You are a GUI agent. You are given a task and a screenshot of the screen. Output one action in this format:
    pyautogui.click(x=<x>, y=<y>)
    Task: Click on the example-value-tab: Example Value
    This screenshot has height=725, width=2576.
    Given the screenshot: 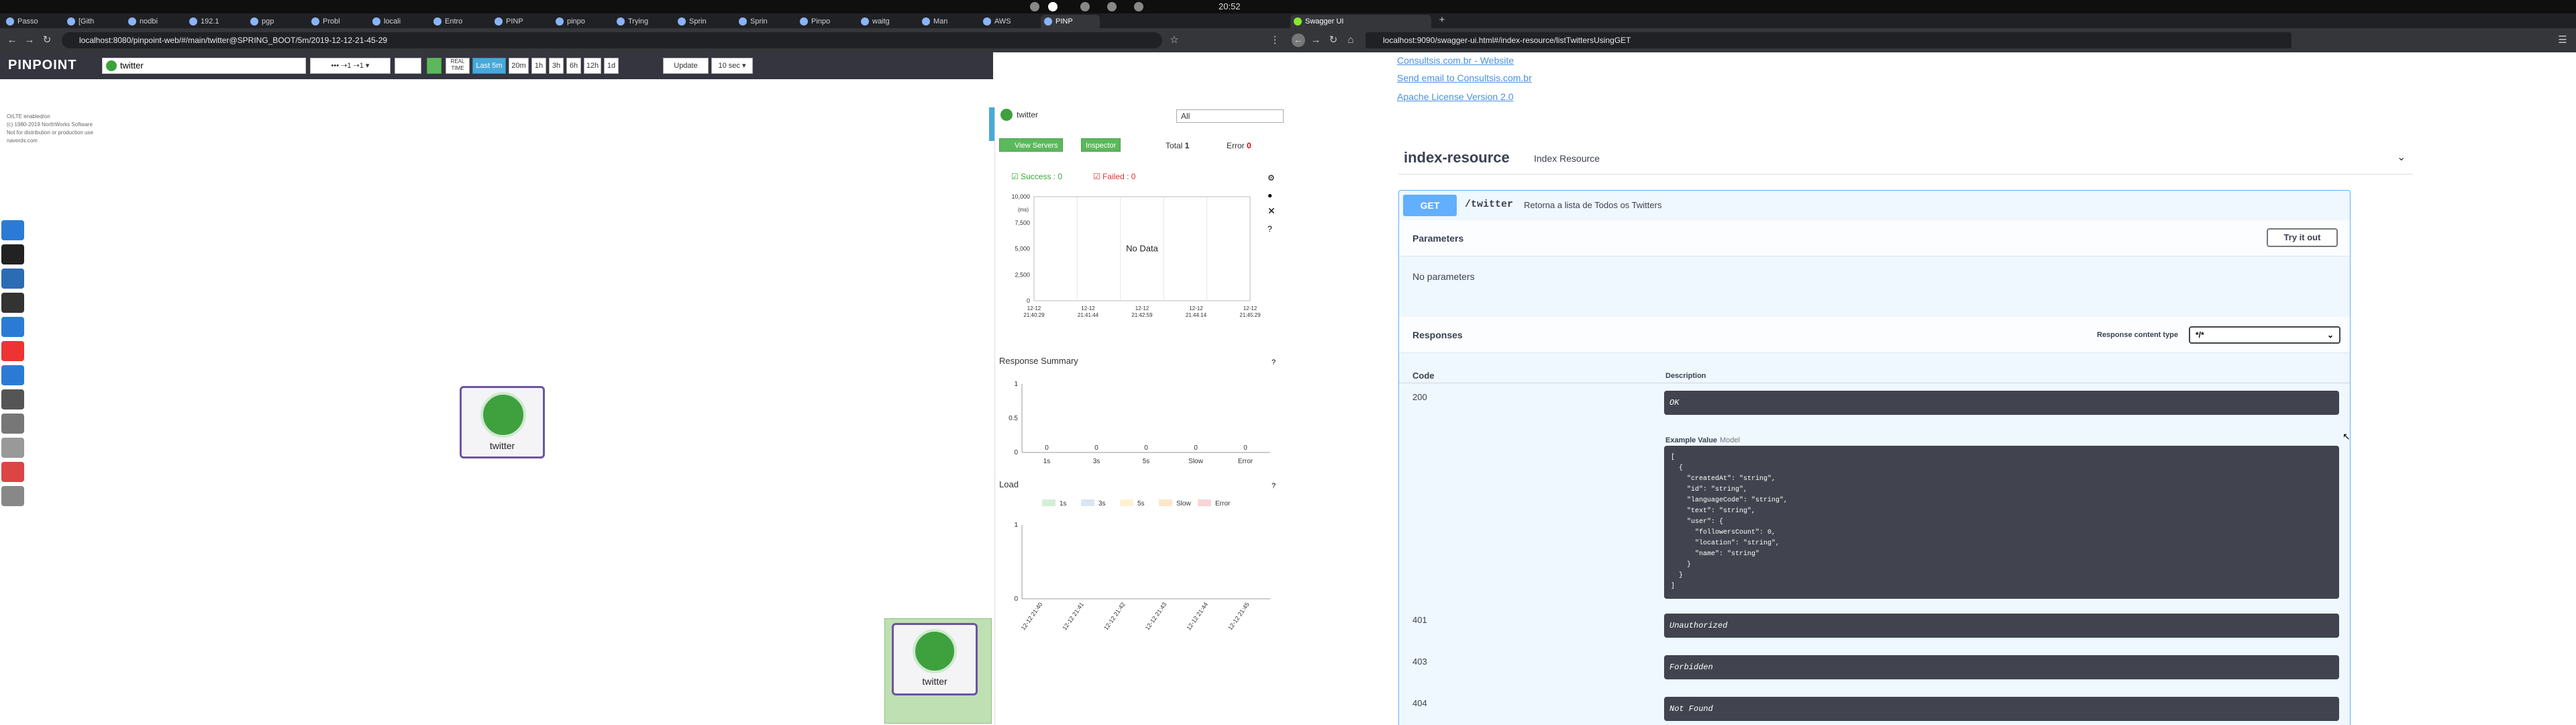 What is the action you would take?
    pyautogui.click(x=1691, y=440)
    